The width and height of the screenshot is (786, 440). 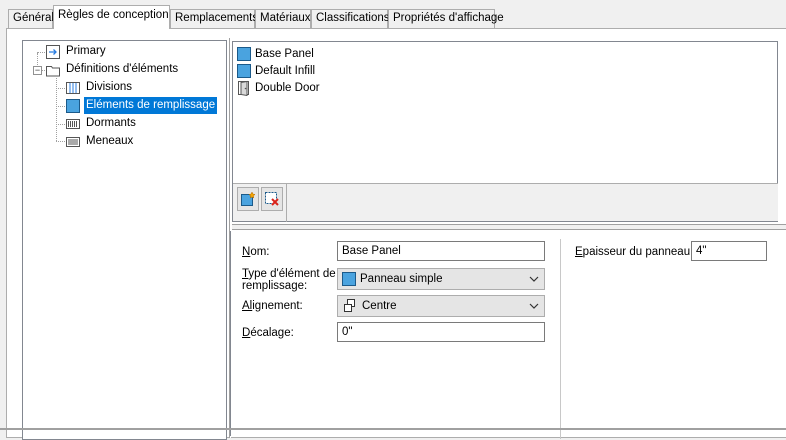 What do you see at coordinates (122, 69) in the screenshot?
I see `tree-item-label: Définitions d'éléments` at bounding box center [122, 69].